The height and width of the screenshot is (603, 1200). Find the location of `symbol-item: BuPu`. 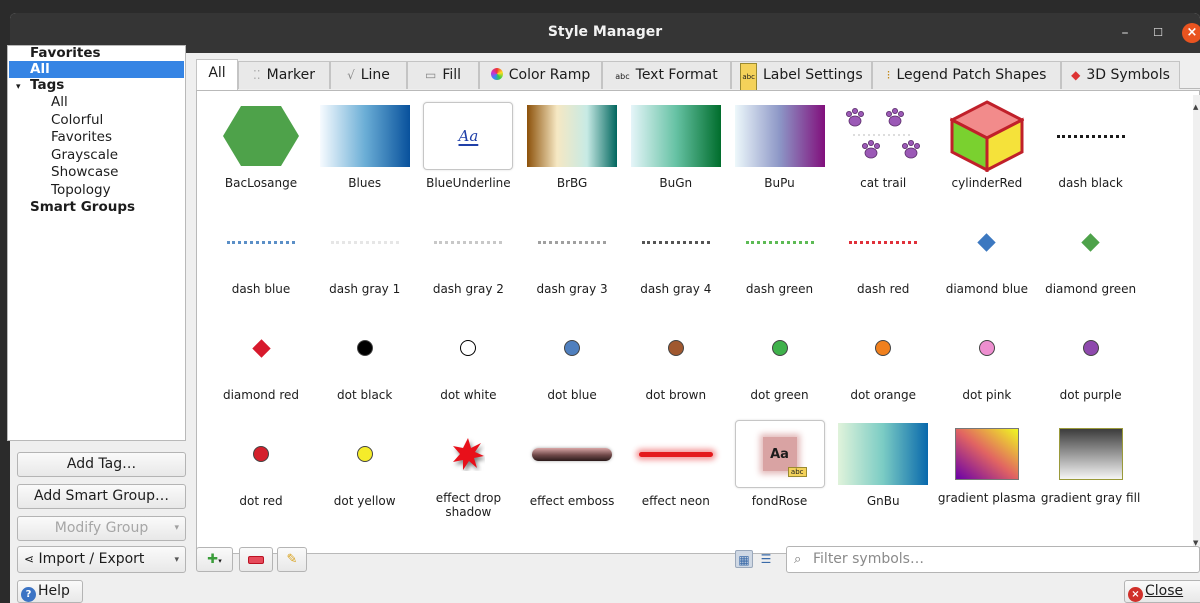

symbol-item: BuPu is located at coordinates (780, 152).